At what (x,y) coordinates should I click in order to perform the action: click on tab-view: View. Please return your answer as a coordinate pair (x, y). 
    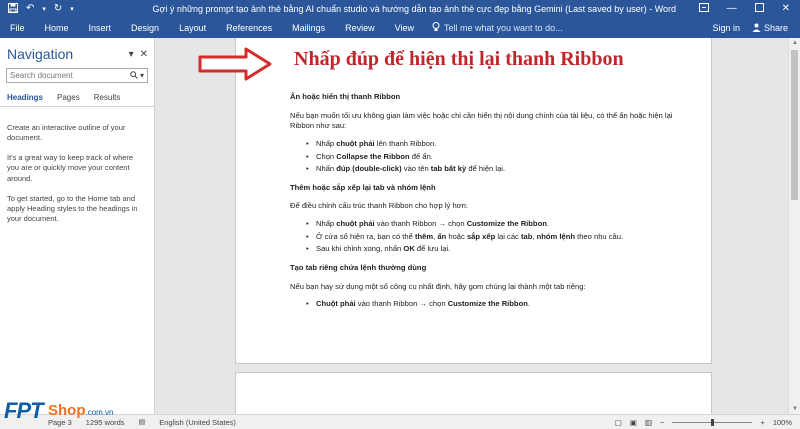
    Looking at the image, I should click on (404, 28).